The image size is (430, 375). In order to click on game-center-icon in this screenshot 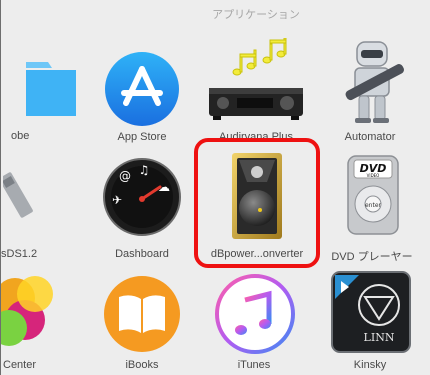, I will do `click(33, 314)`.